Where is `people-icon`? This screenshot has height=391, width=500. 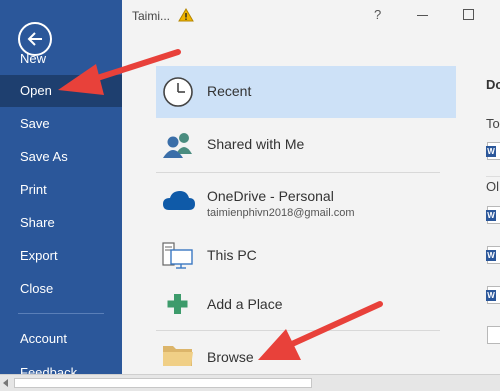 people-icon is located at coordinates (177, 145).